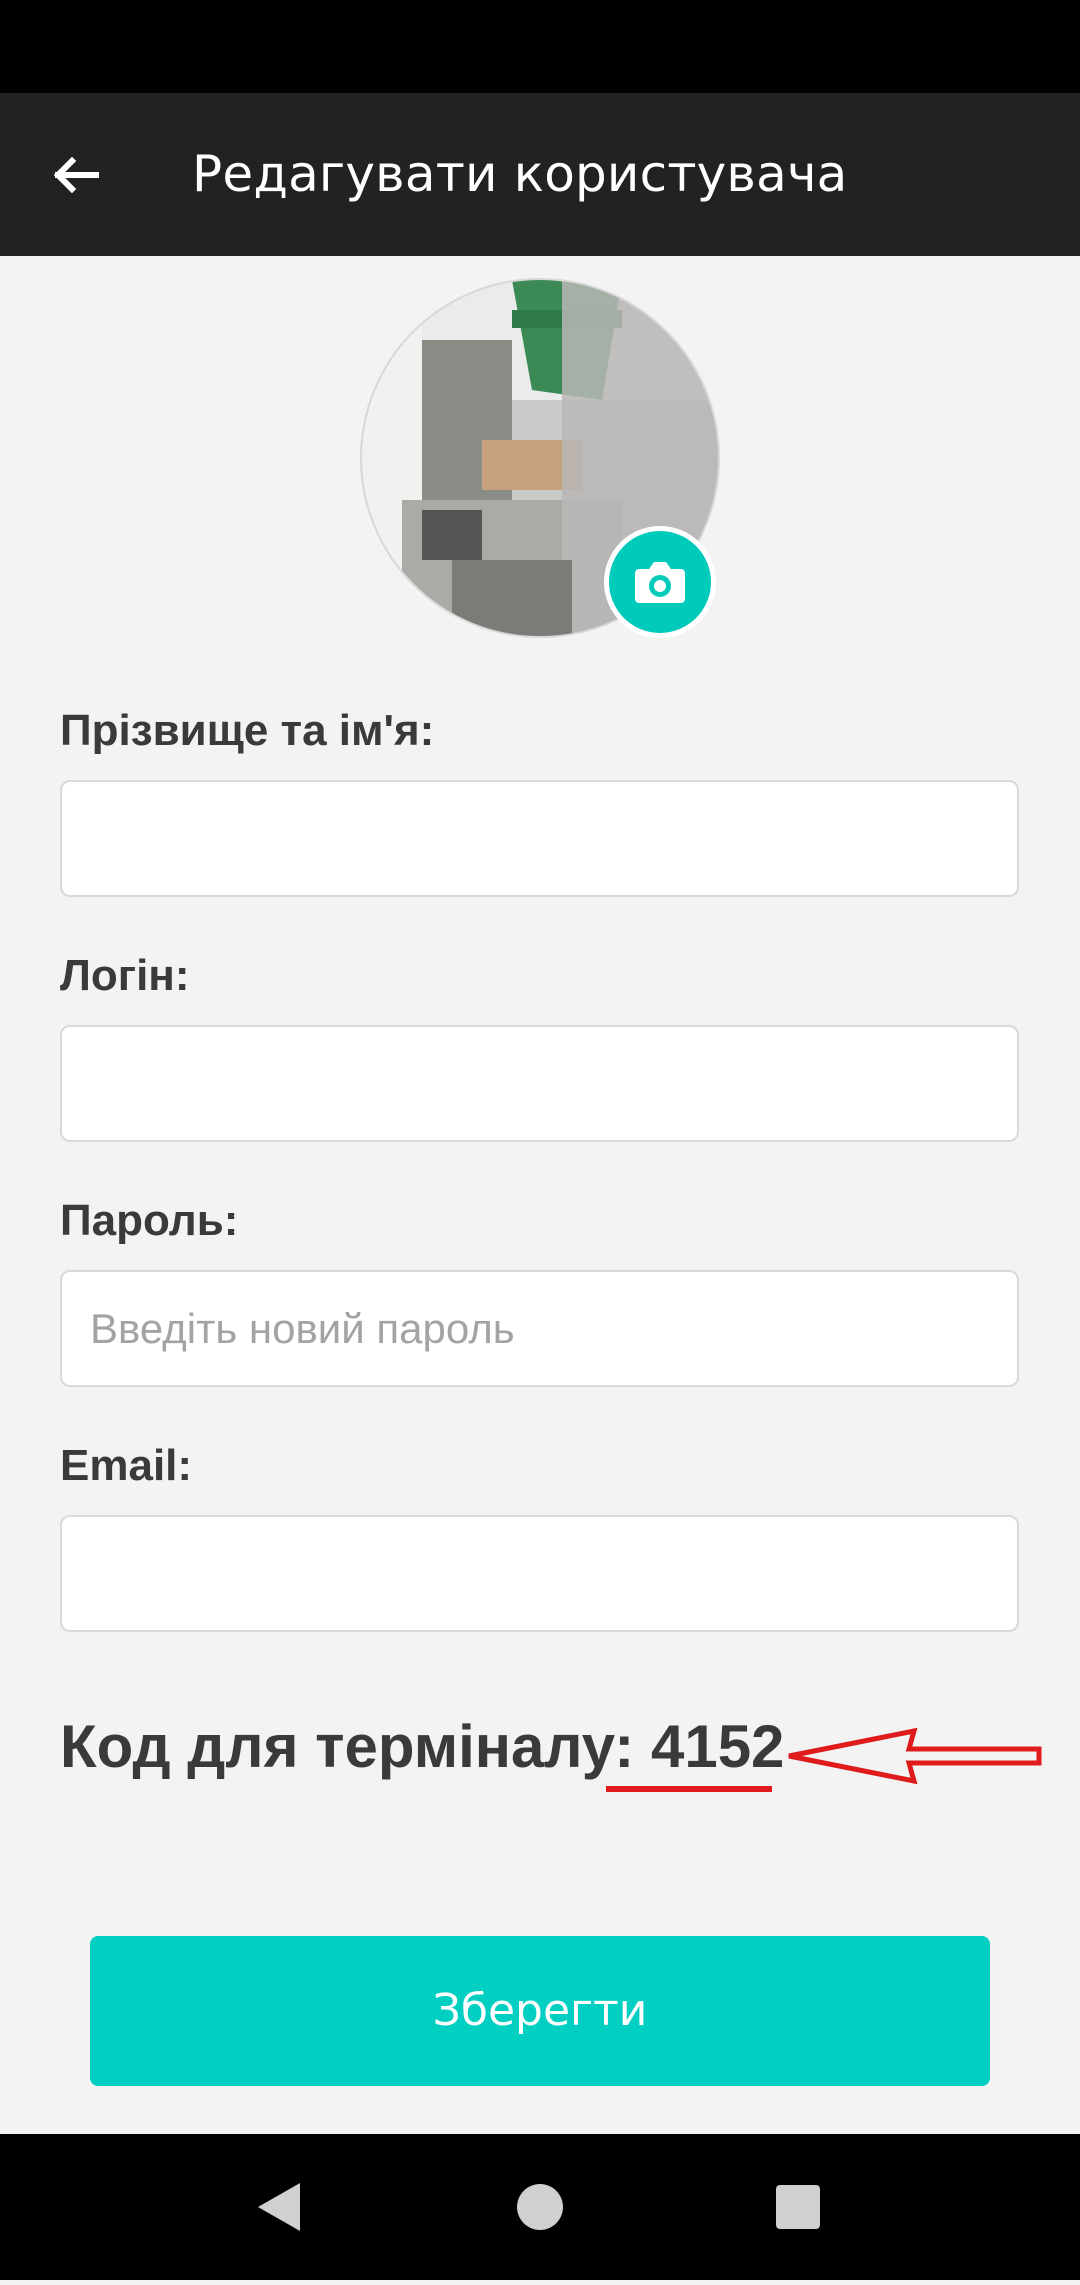 This screenshot has width=1080, height=2285. Describe the element at coordinates (247, 730) in the screenshot. I see `full-name-label: Прізвище та ім'я:` at that location.